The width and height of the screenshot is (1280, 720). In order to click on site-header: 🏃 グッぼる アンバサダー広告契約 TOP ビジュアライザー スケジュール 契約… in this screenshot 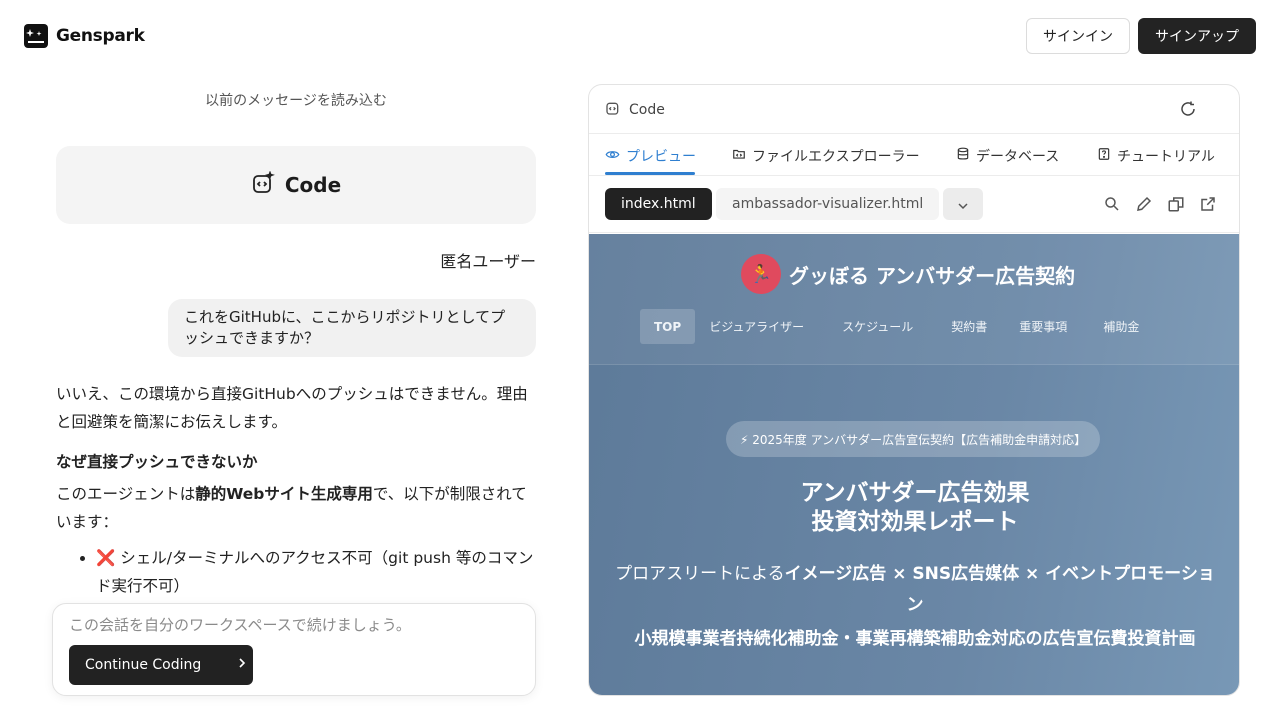, I will do `click(914, 299)`.